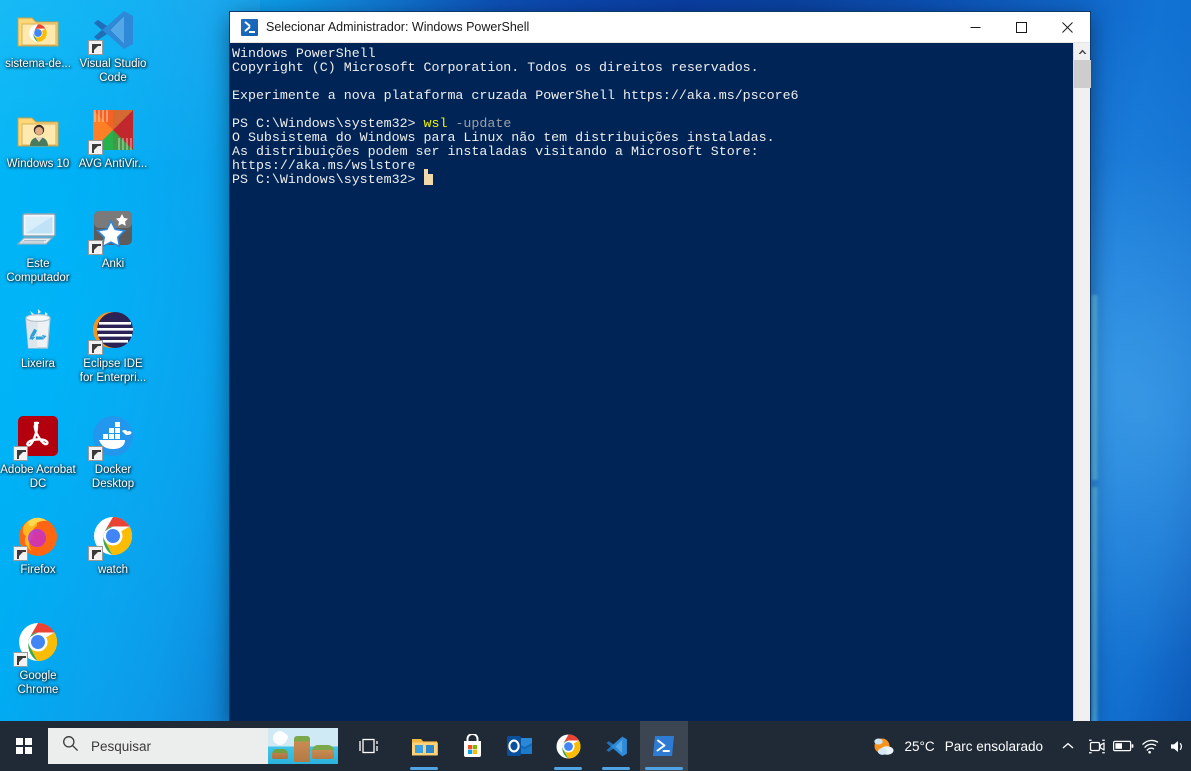 This screenshot has height=771, width=1191. Describe the element at coordinates (304, 53) in the screenshot. I see `console-text: Windows PowerShell` at that location.